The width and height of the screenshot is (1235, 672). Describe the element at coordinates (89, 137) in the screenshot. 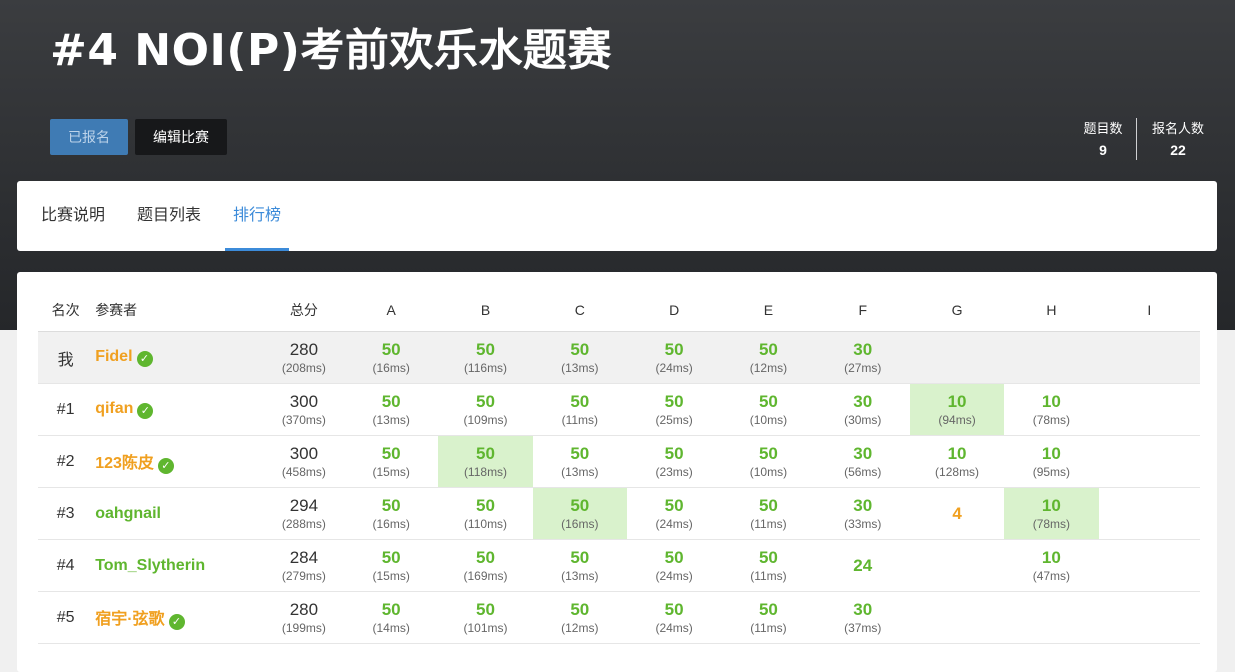

I see `joined-button: 已报名` at that location.